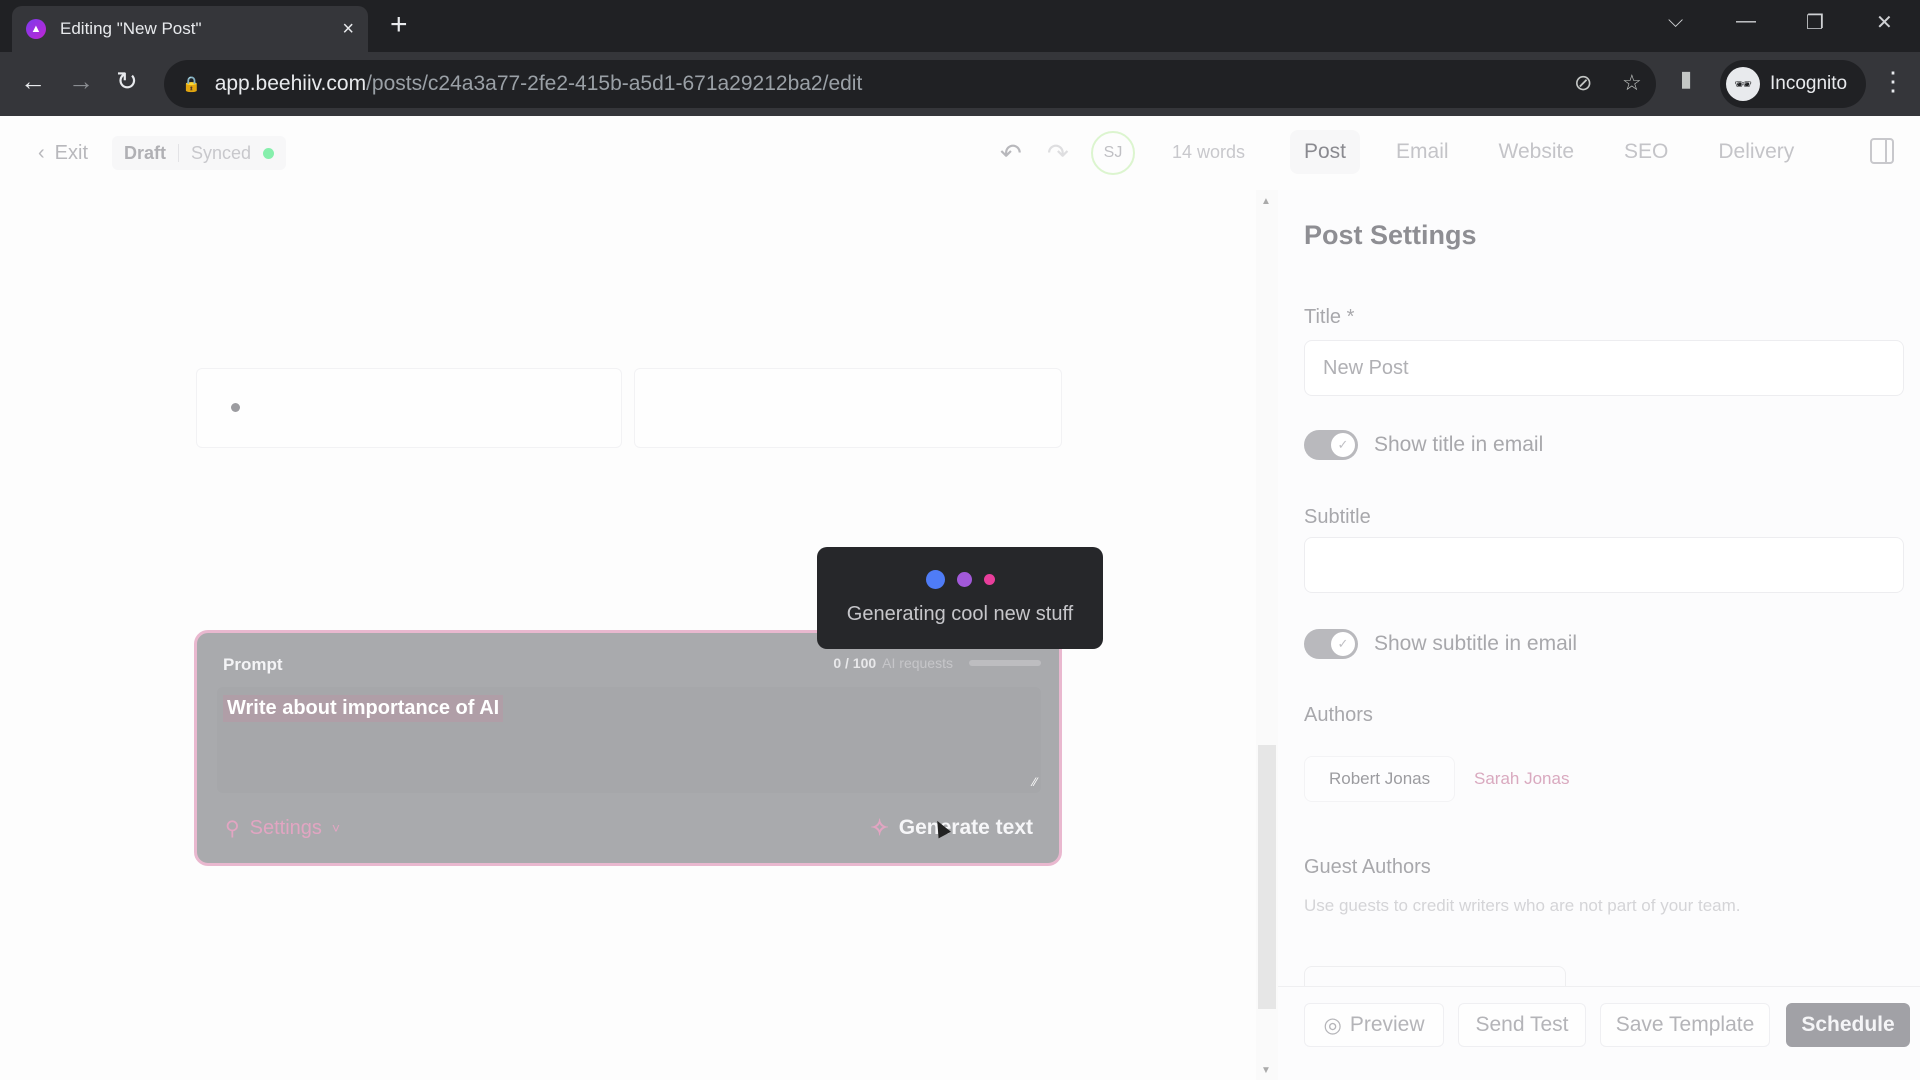 The width and height of the screenshot is (1920, 1080). I want to click on author-name: Robert Jonas, so click(1380, 778).